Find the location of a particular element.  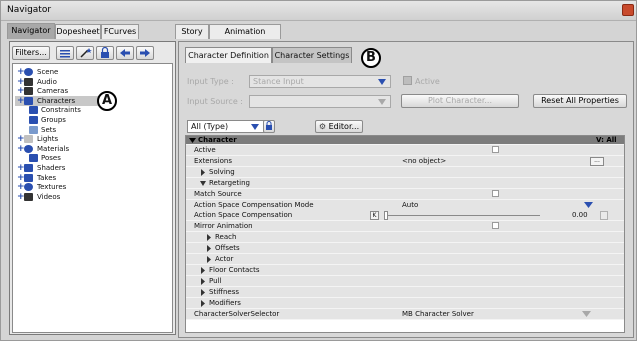

property-row: Mirror Animation is located at coordinates (405, 227).